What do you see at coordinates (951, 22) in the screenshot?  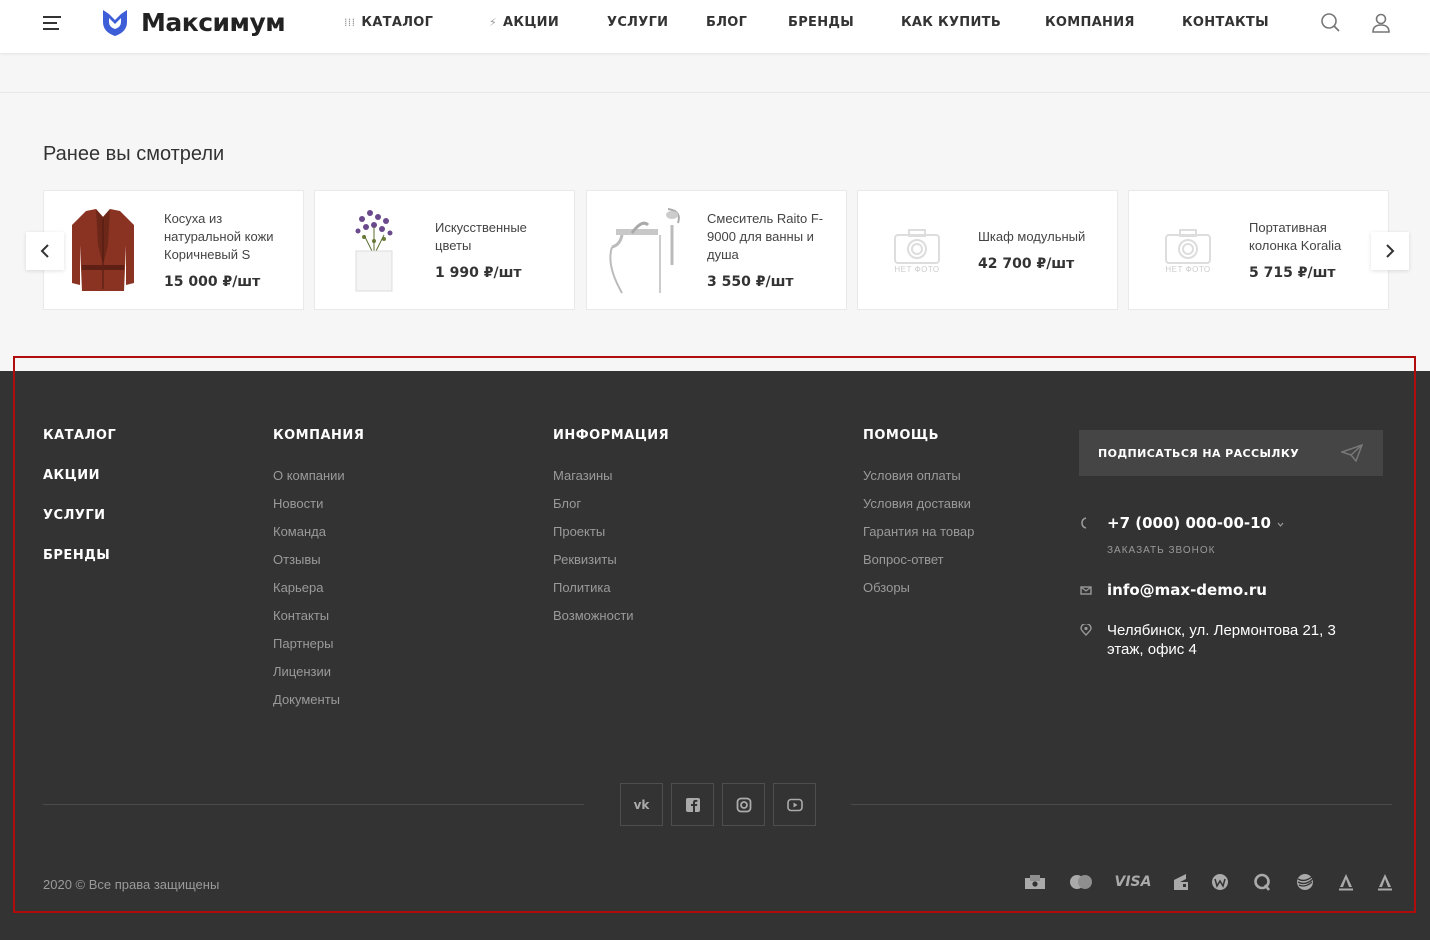 I see `nav-how-to-buy: КАК КУПИТЬ` at bounding box center [951, 22].